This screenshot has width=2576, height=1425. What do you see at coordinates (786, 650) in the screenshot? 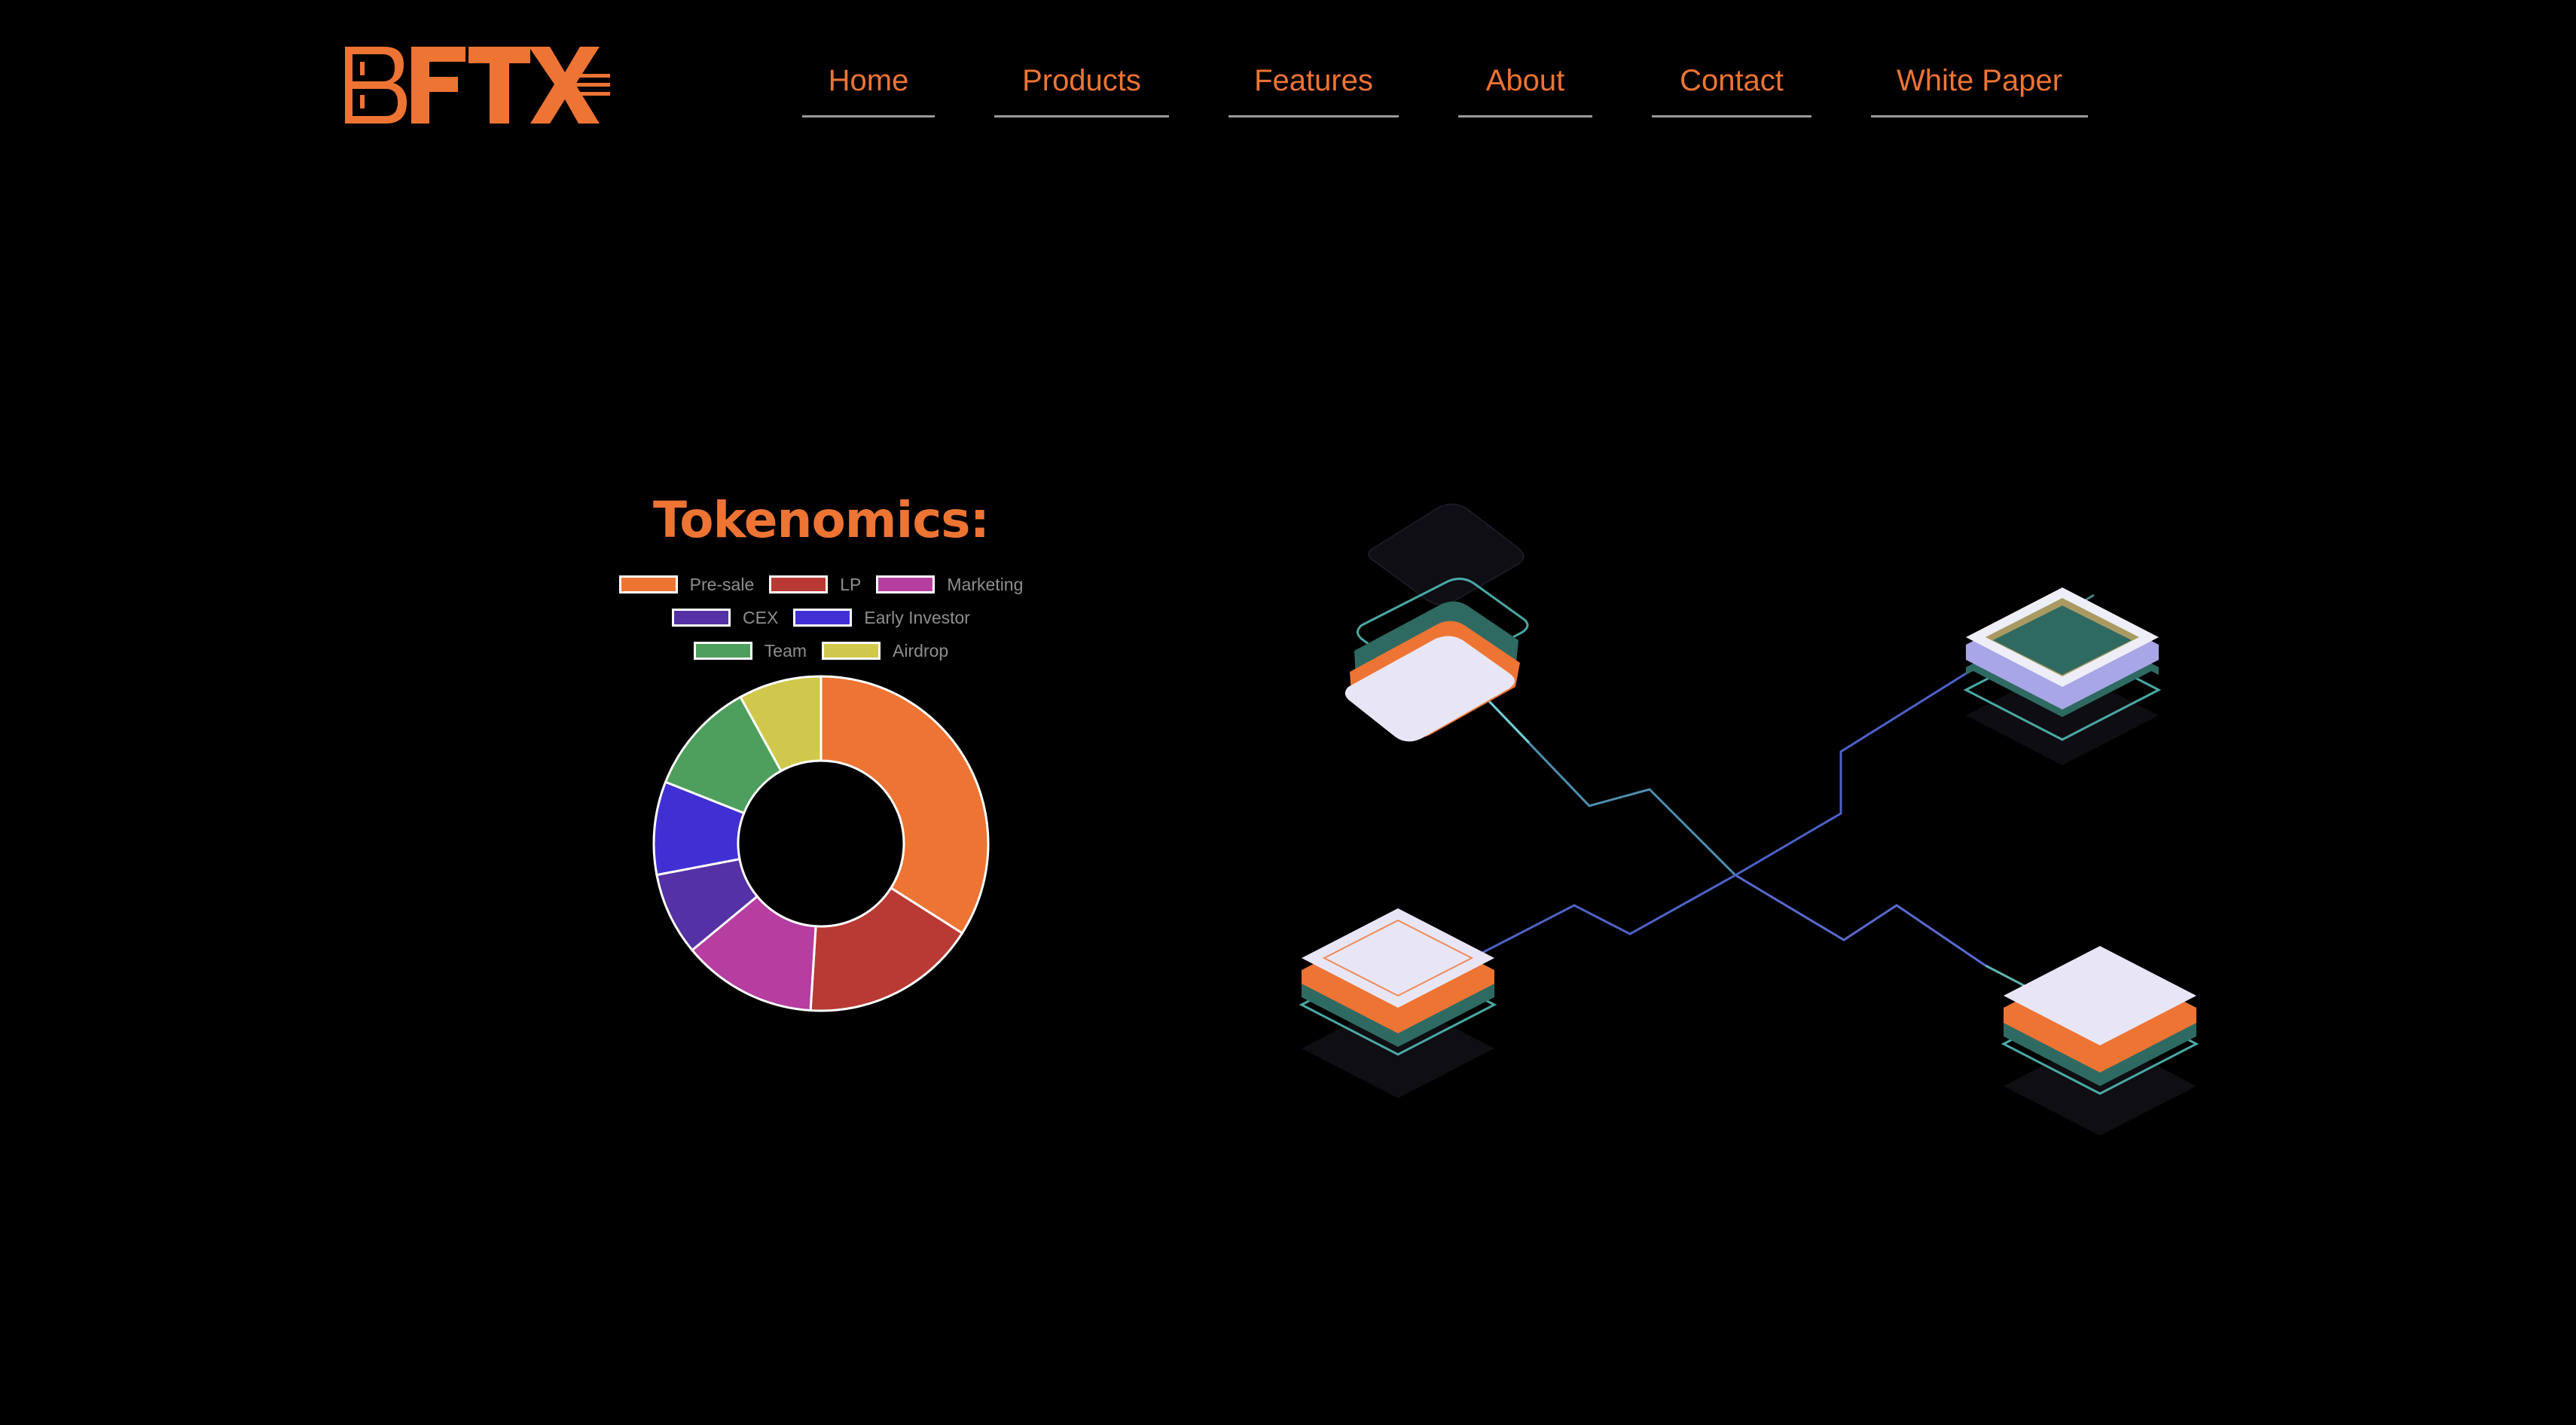
I see `legend-label: Team` at bounding box center [786, 650].